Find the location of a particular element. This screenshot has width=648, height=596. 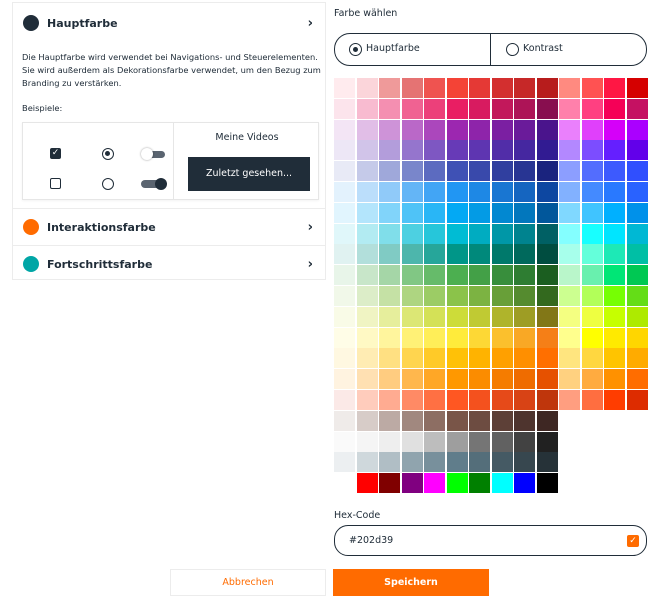

accordion-hauptfarbe: Hauptfarbe › is located at coordinates (169, 23).